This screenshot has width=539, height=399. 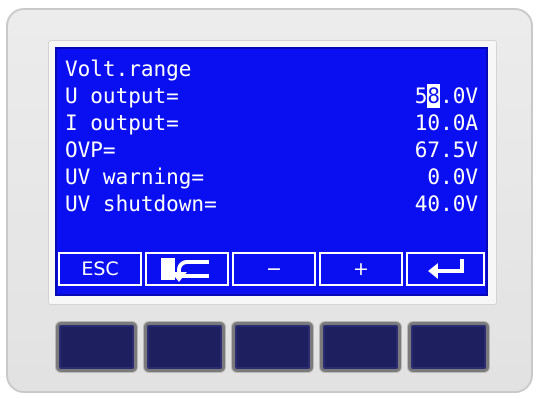 What do you see at coordinates (421, 96) in the screenshot?
I see `u-output-value-pre: 5` at bounding box center [421, 96].